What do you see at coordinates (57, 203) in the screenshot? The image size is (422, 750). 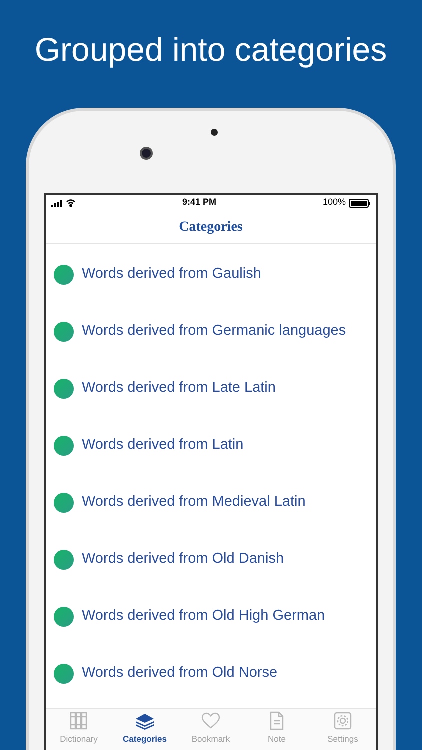 I see `signal-icon` at bounding box center [57, 203].